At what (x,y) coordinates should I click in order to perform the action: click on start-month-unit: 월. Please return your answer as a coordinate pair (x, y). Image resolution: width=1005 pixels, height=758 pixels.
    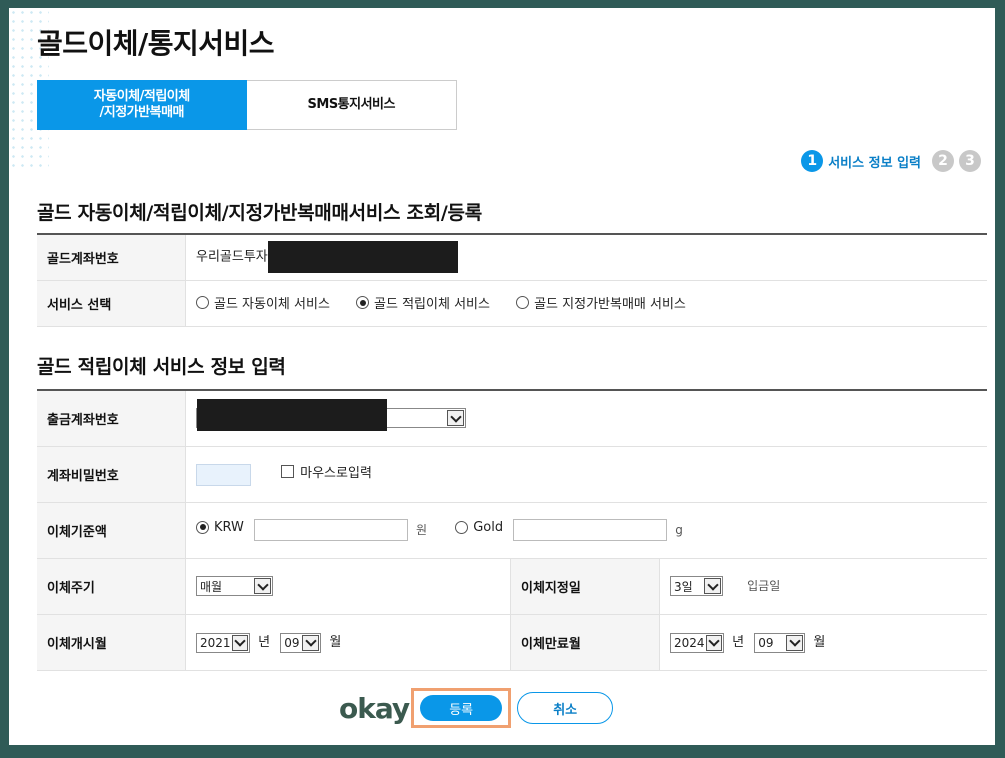
    Looking at the image, I should click on (335, 643).